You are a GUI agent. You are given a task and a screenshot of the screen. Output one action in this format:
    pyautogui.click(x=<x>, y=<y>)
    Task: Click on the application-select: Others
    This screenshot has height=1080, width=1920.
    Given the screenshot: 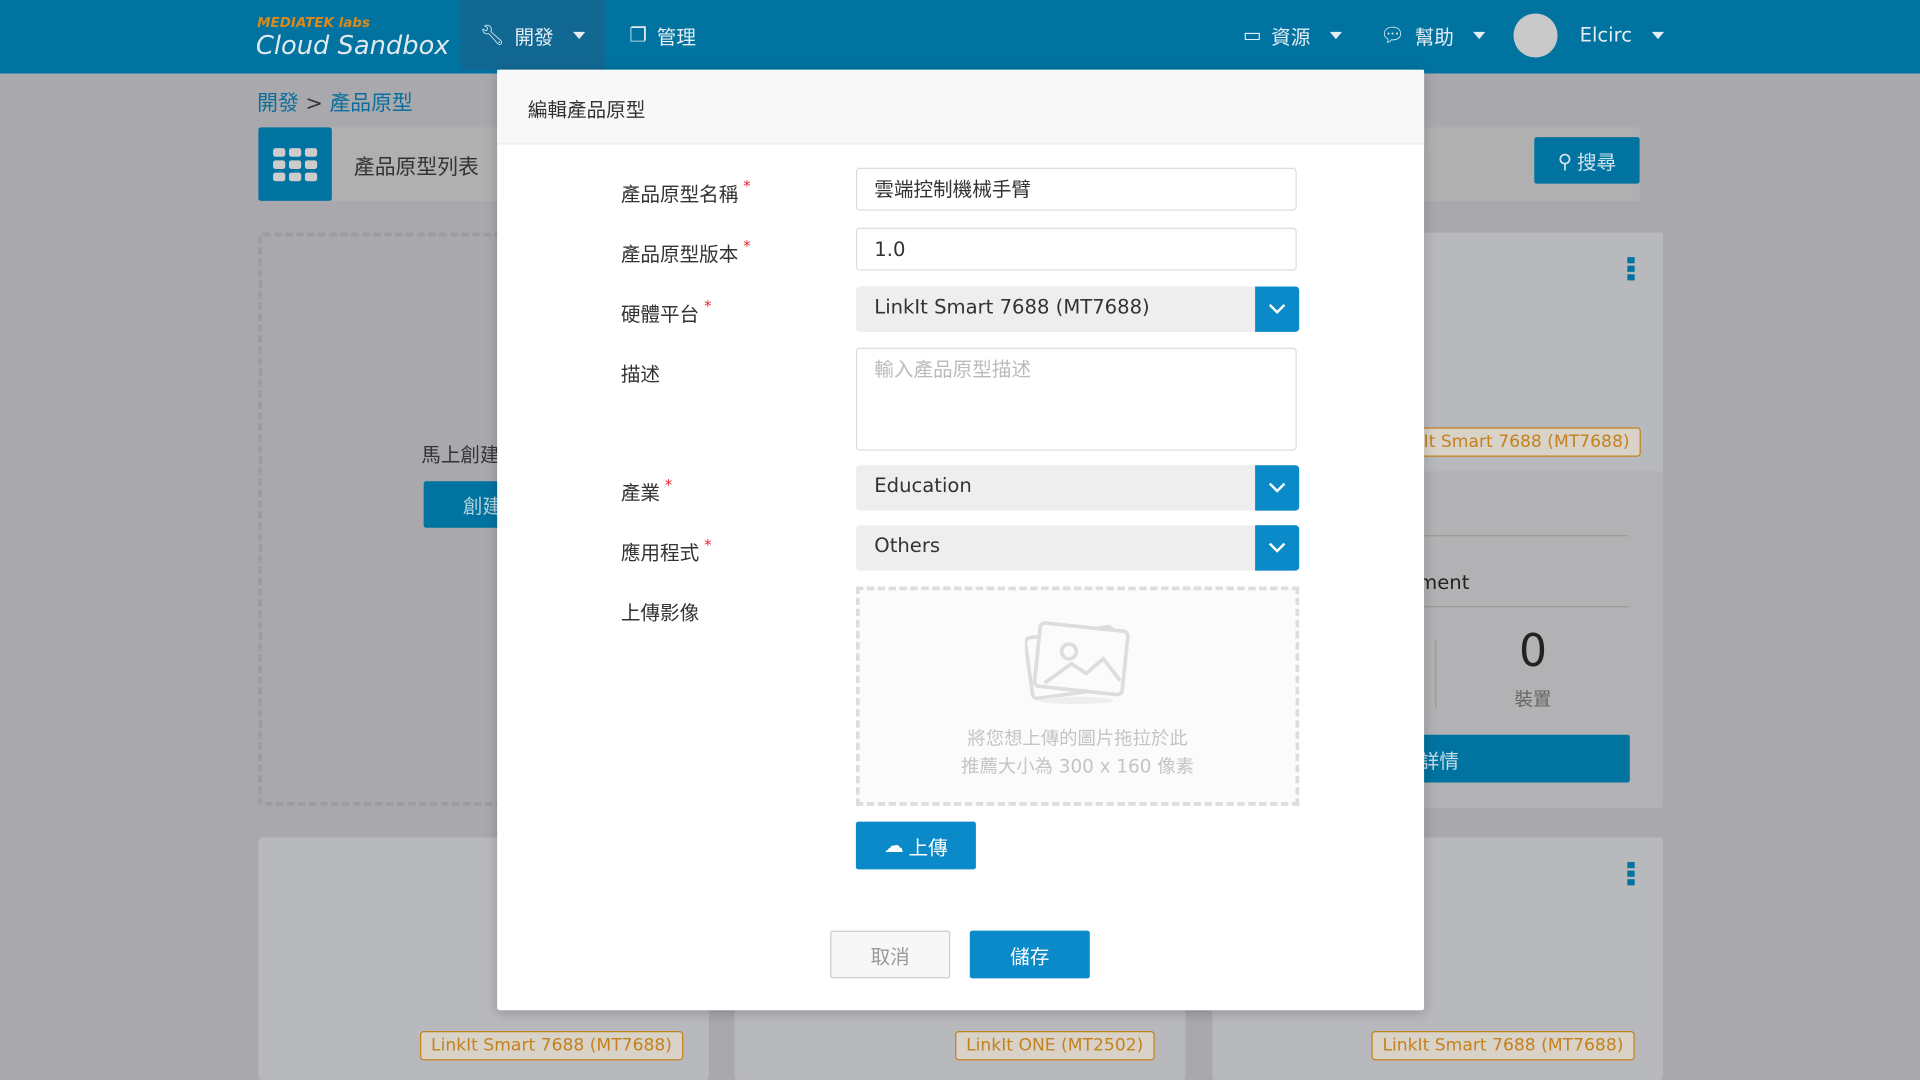 What is the action you would take?
    pyautogui.click(x=1077, y=548)
    